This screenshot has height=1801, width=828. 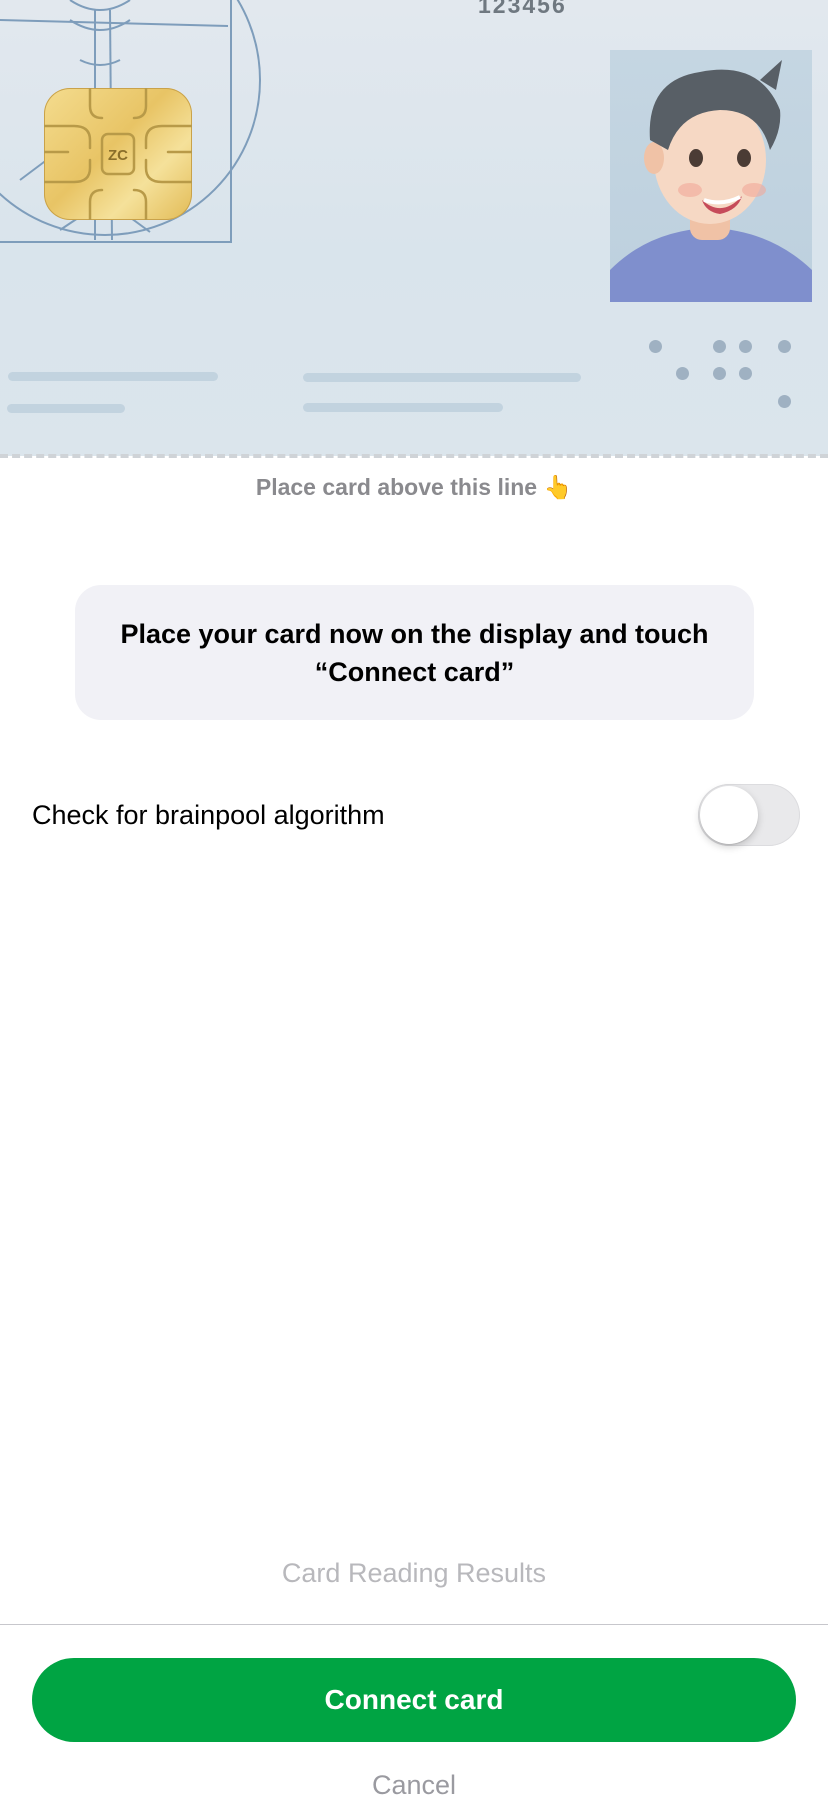 I want to click on brainpool-setting-row: Check for brainpool algorithm, so click(x=416, y=815).